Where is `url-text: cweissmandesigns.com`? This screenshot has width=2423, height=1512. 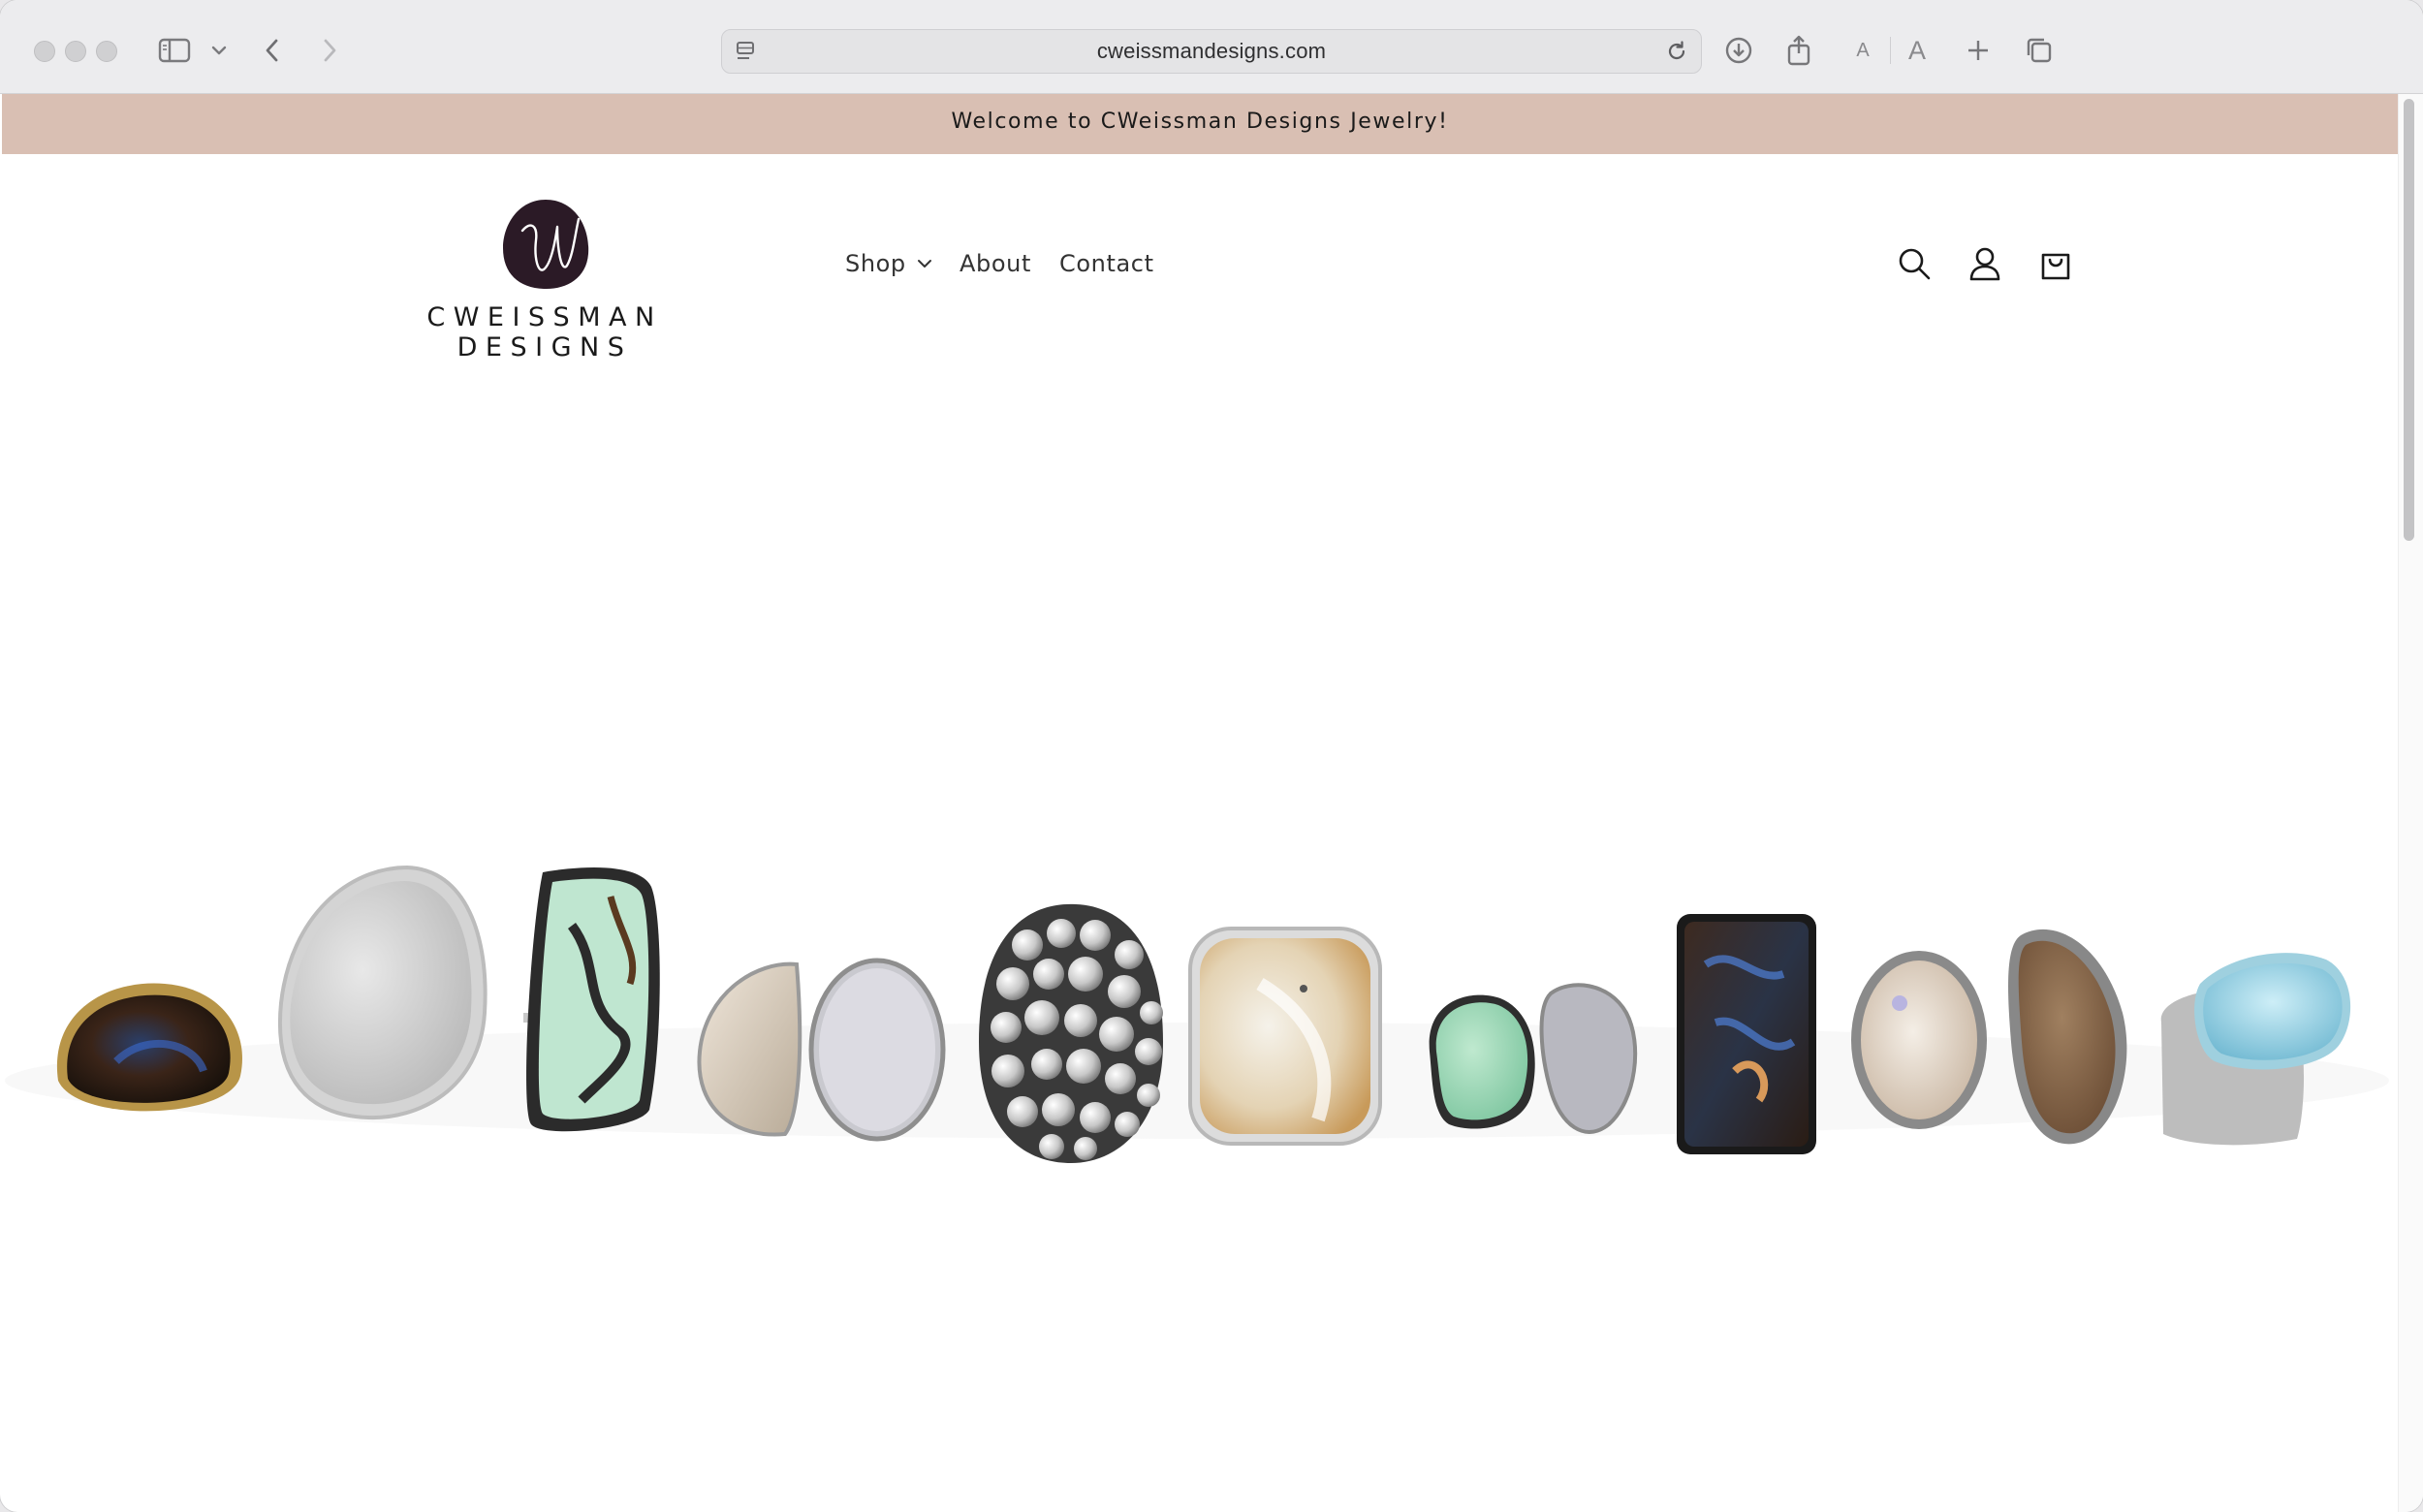
url-text: cweissmandesigns.com is located at coordinates (1211, 52).